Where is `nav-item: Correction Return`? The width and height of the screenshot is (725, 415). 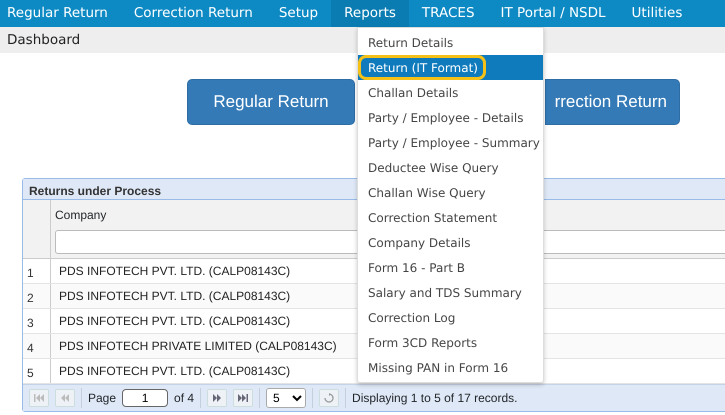
nav-item: Correction Return is located at coordinates (193, 13).